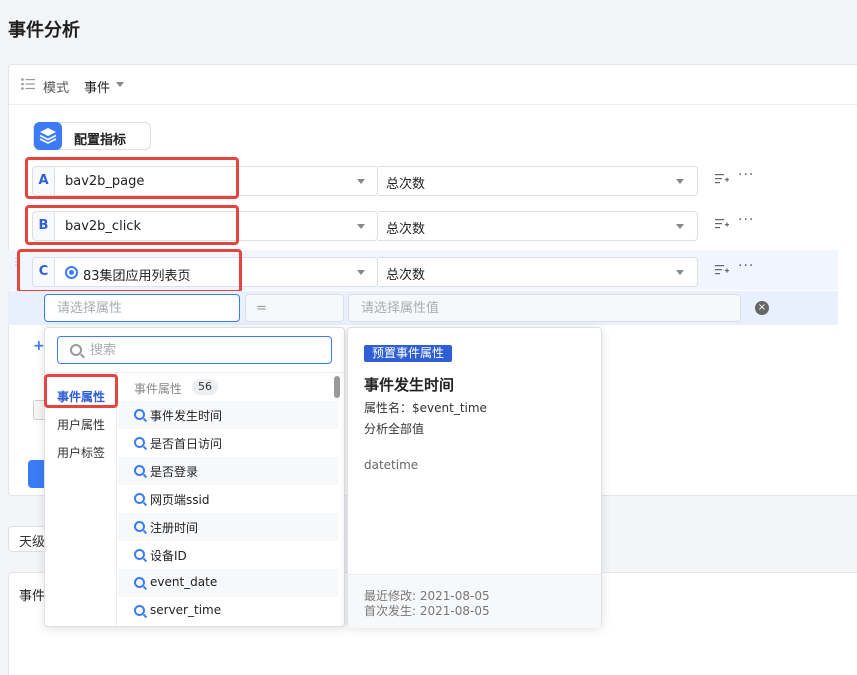  What do you see at coordinates (409, 385) in the screenshot?
I see `detail-title: 事件发生时间` at bounding box center [409, 385].